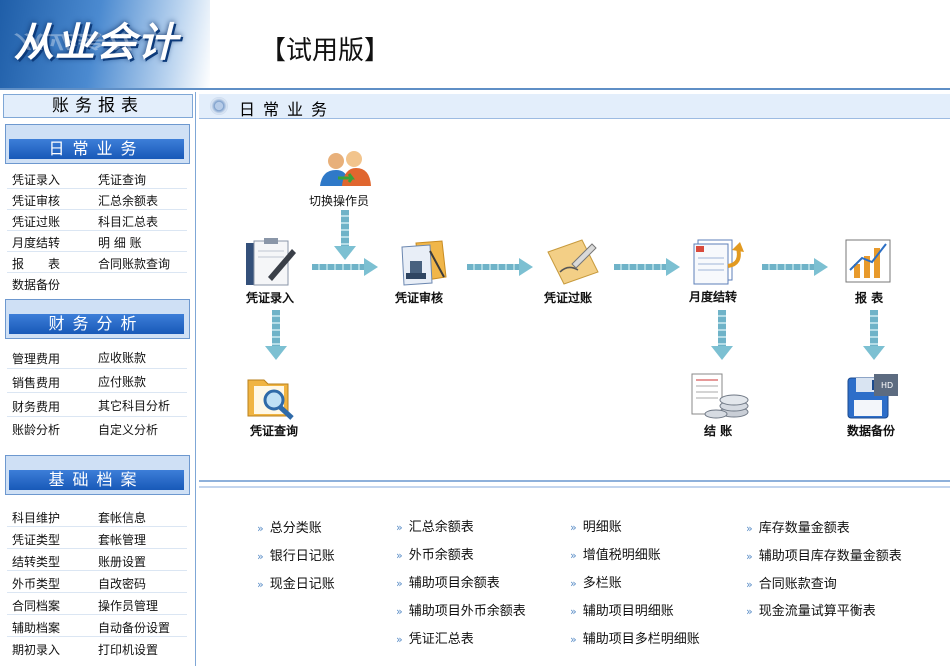 This screenshot has height=668, width=950. I want to click on menu-admin-expenses: 管理费用, so click(36, 358).